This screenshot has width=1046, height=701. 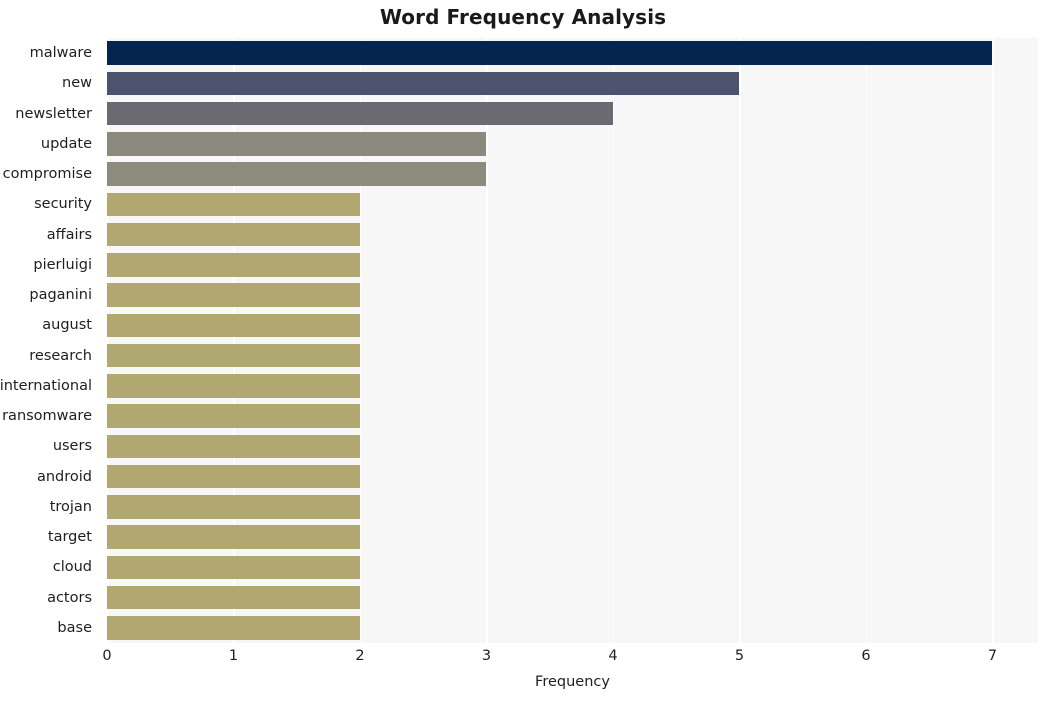 What do you see at coordinates (46, 385) in the screenshot?
I see `y-axis-label-international: international` at bounding box center [46, 385].